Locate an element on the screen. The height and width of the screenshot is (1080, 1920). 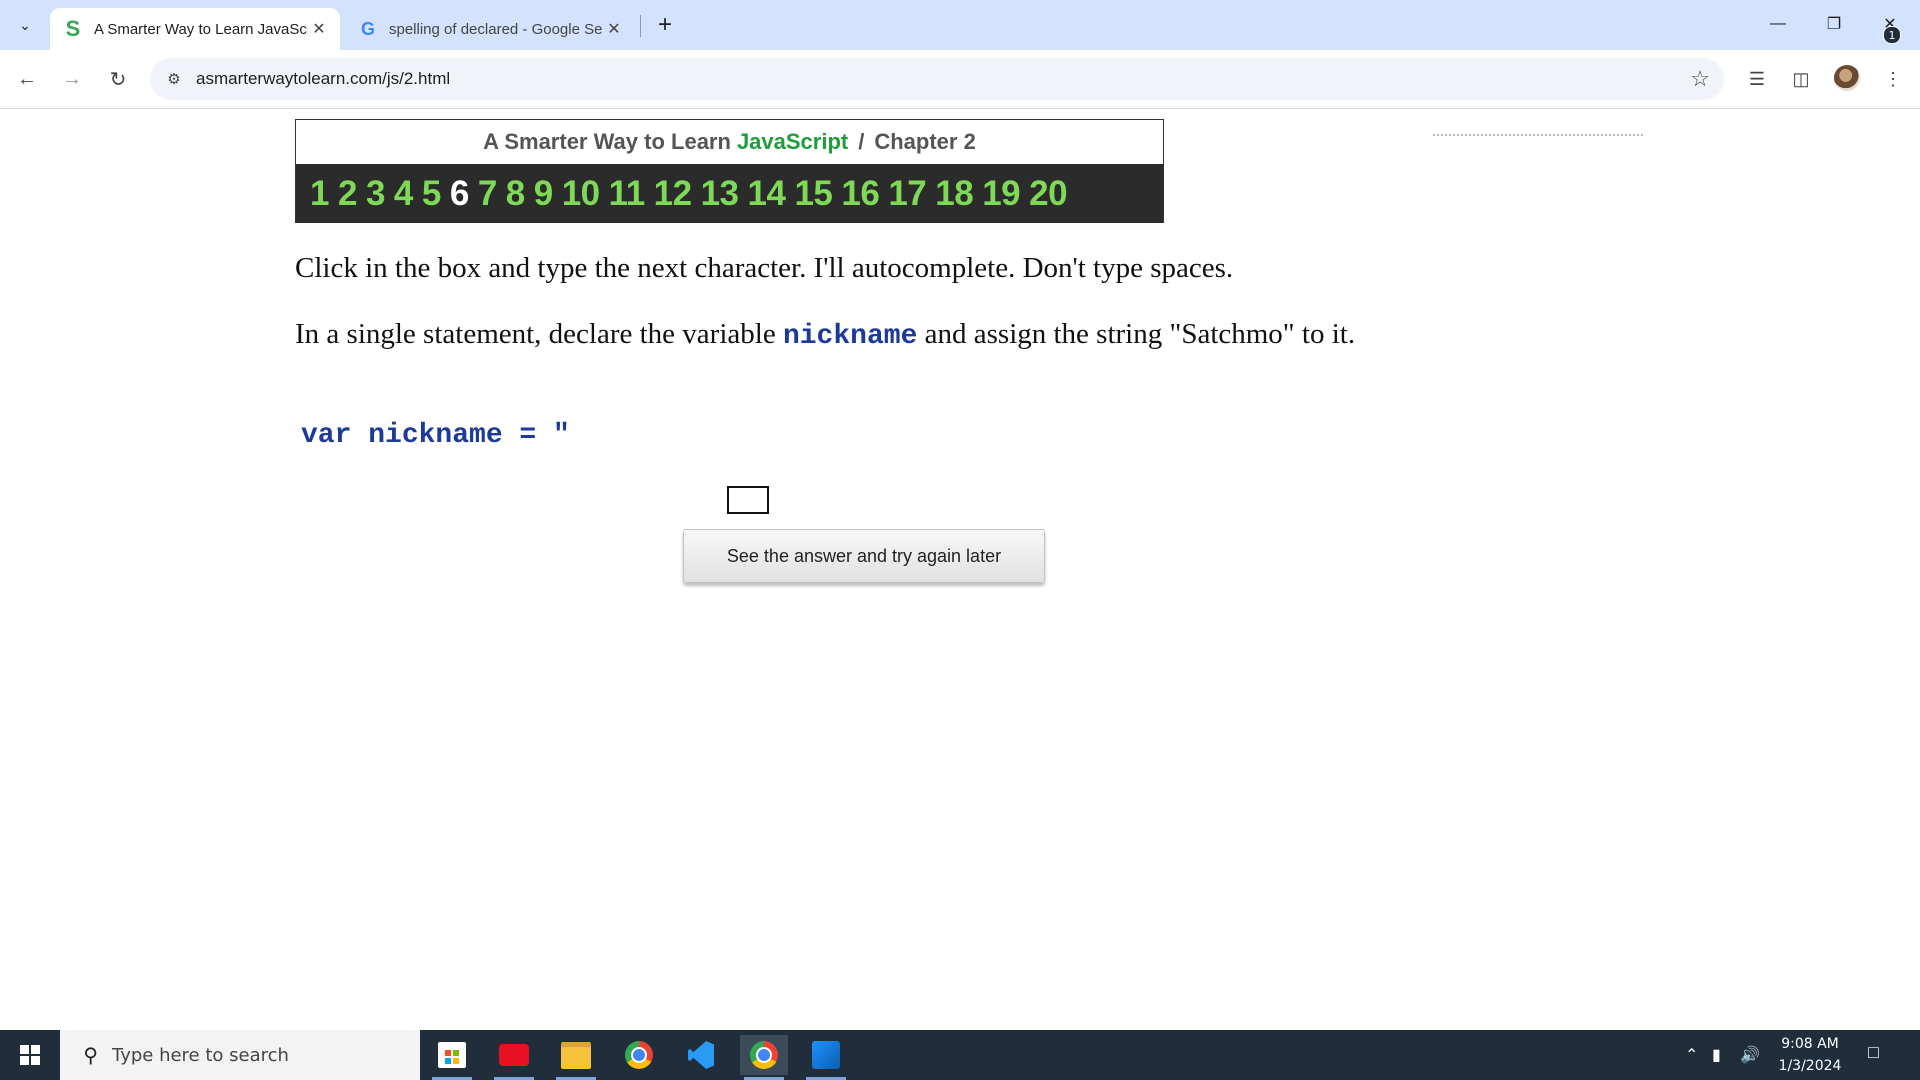
tab-google-search: G spelling of declared - Google Se ✕ is located at coordinates (490, 29).